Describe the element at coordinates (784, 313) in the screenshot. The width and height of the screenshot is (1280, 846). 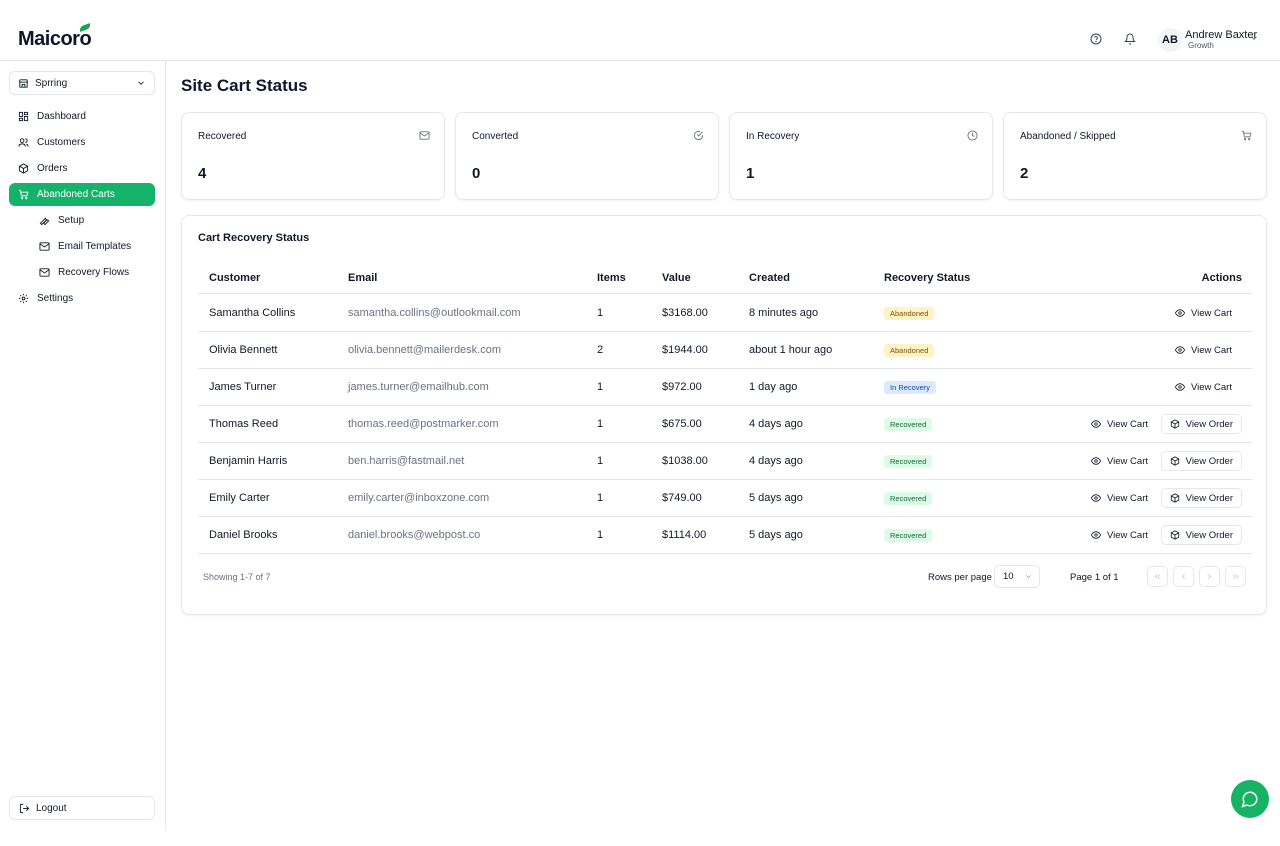
I see `created-time: 8 minutes ago` at that location.